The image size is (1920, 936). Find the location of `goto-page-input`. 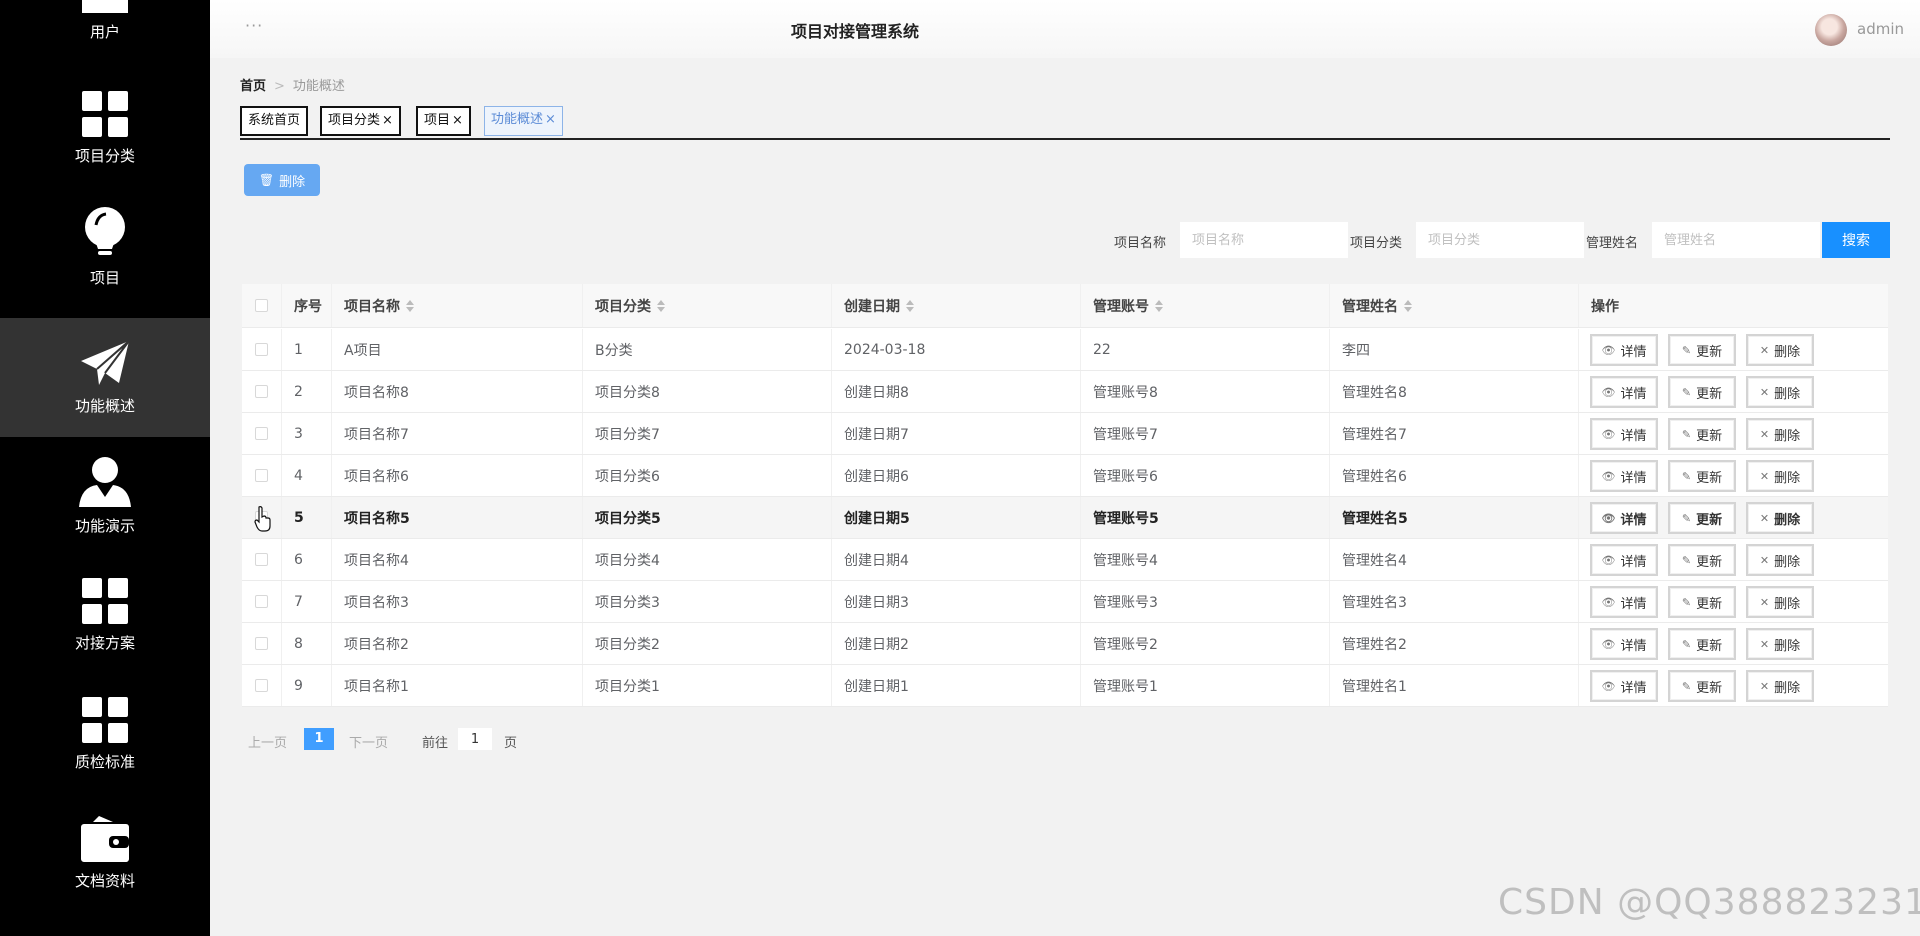

goto-page-input is located at coordinates (475, 739).